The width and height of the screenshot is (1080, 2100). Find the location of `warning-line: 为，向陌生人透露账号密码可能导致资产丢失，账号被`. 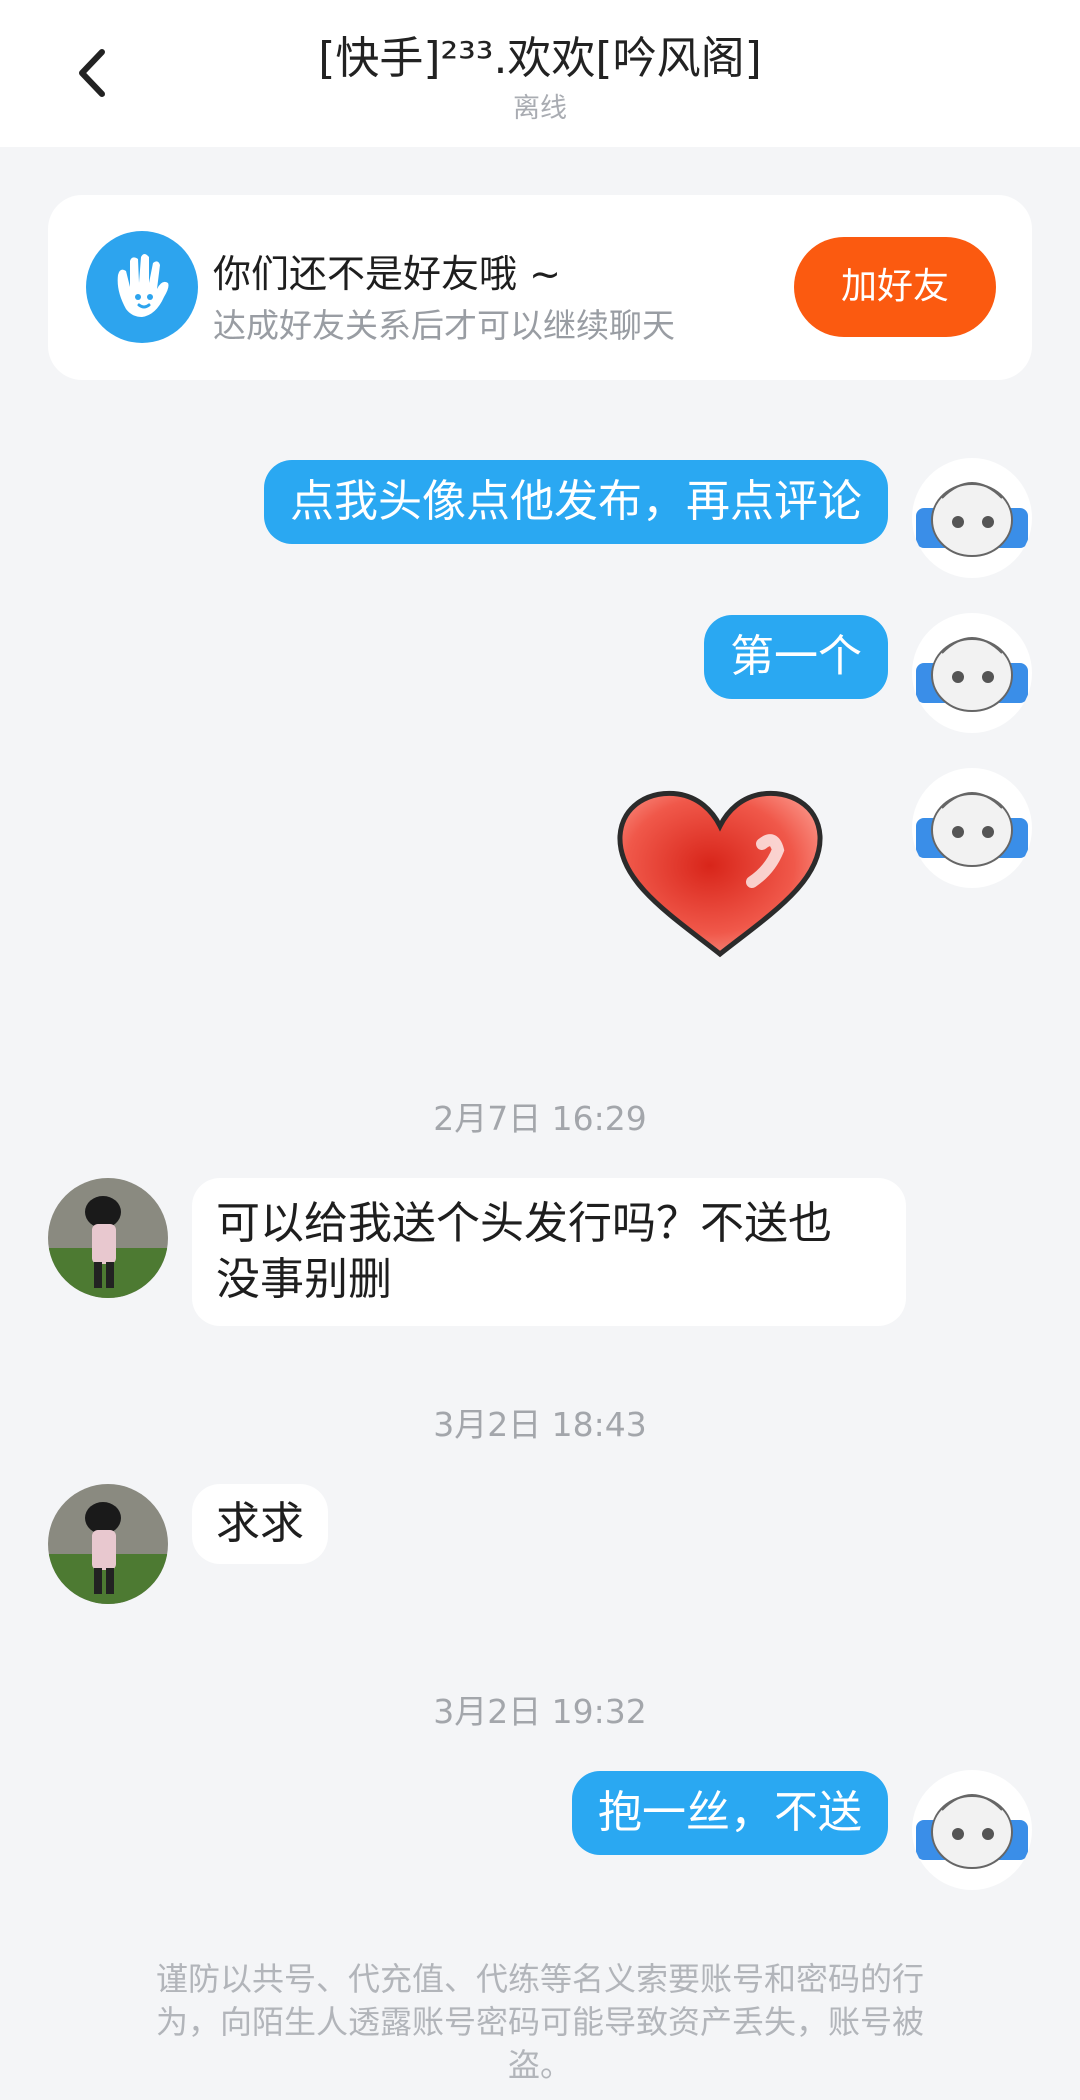

warning-line: 为，向陌生人透露账号密码可能导致资产丢失，账号被 is located at coordinates (539, 2022).